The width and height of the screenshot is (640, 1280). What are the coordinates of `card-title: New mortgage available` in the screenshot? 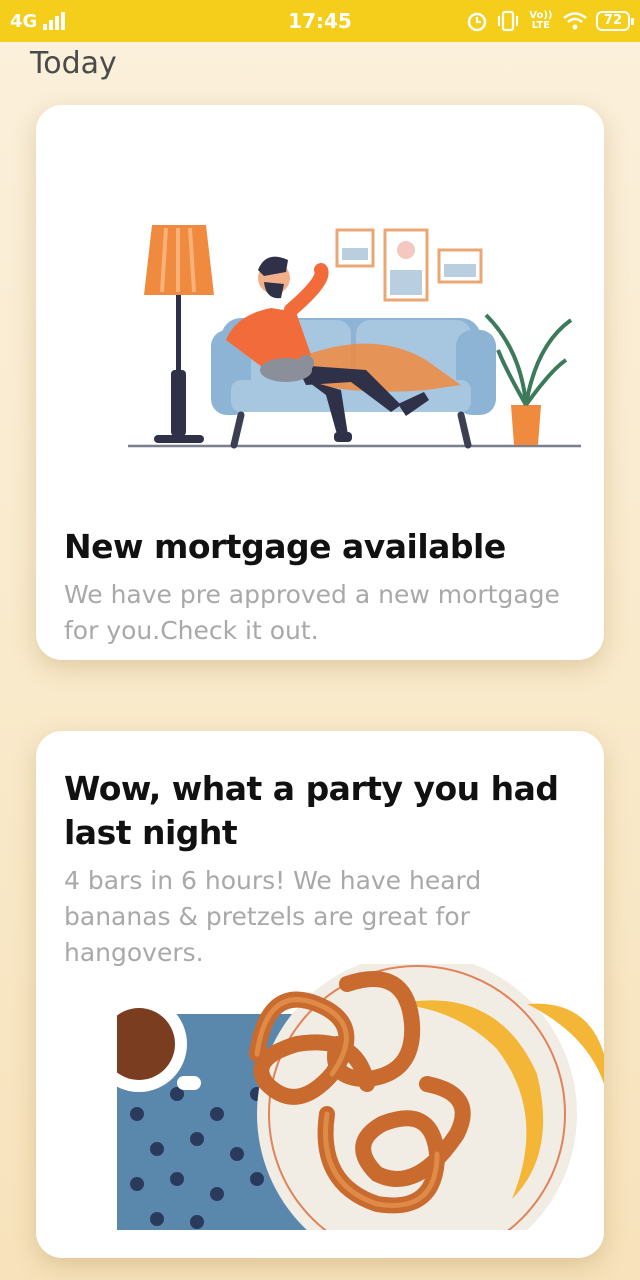 It's located at (285, 546).